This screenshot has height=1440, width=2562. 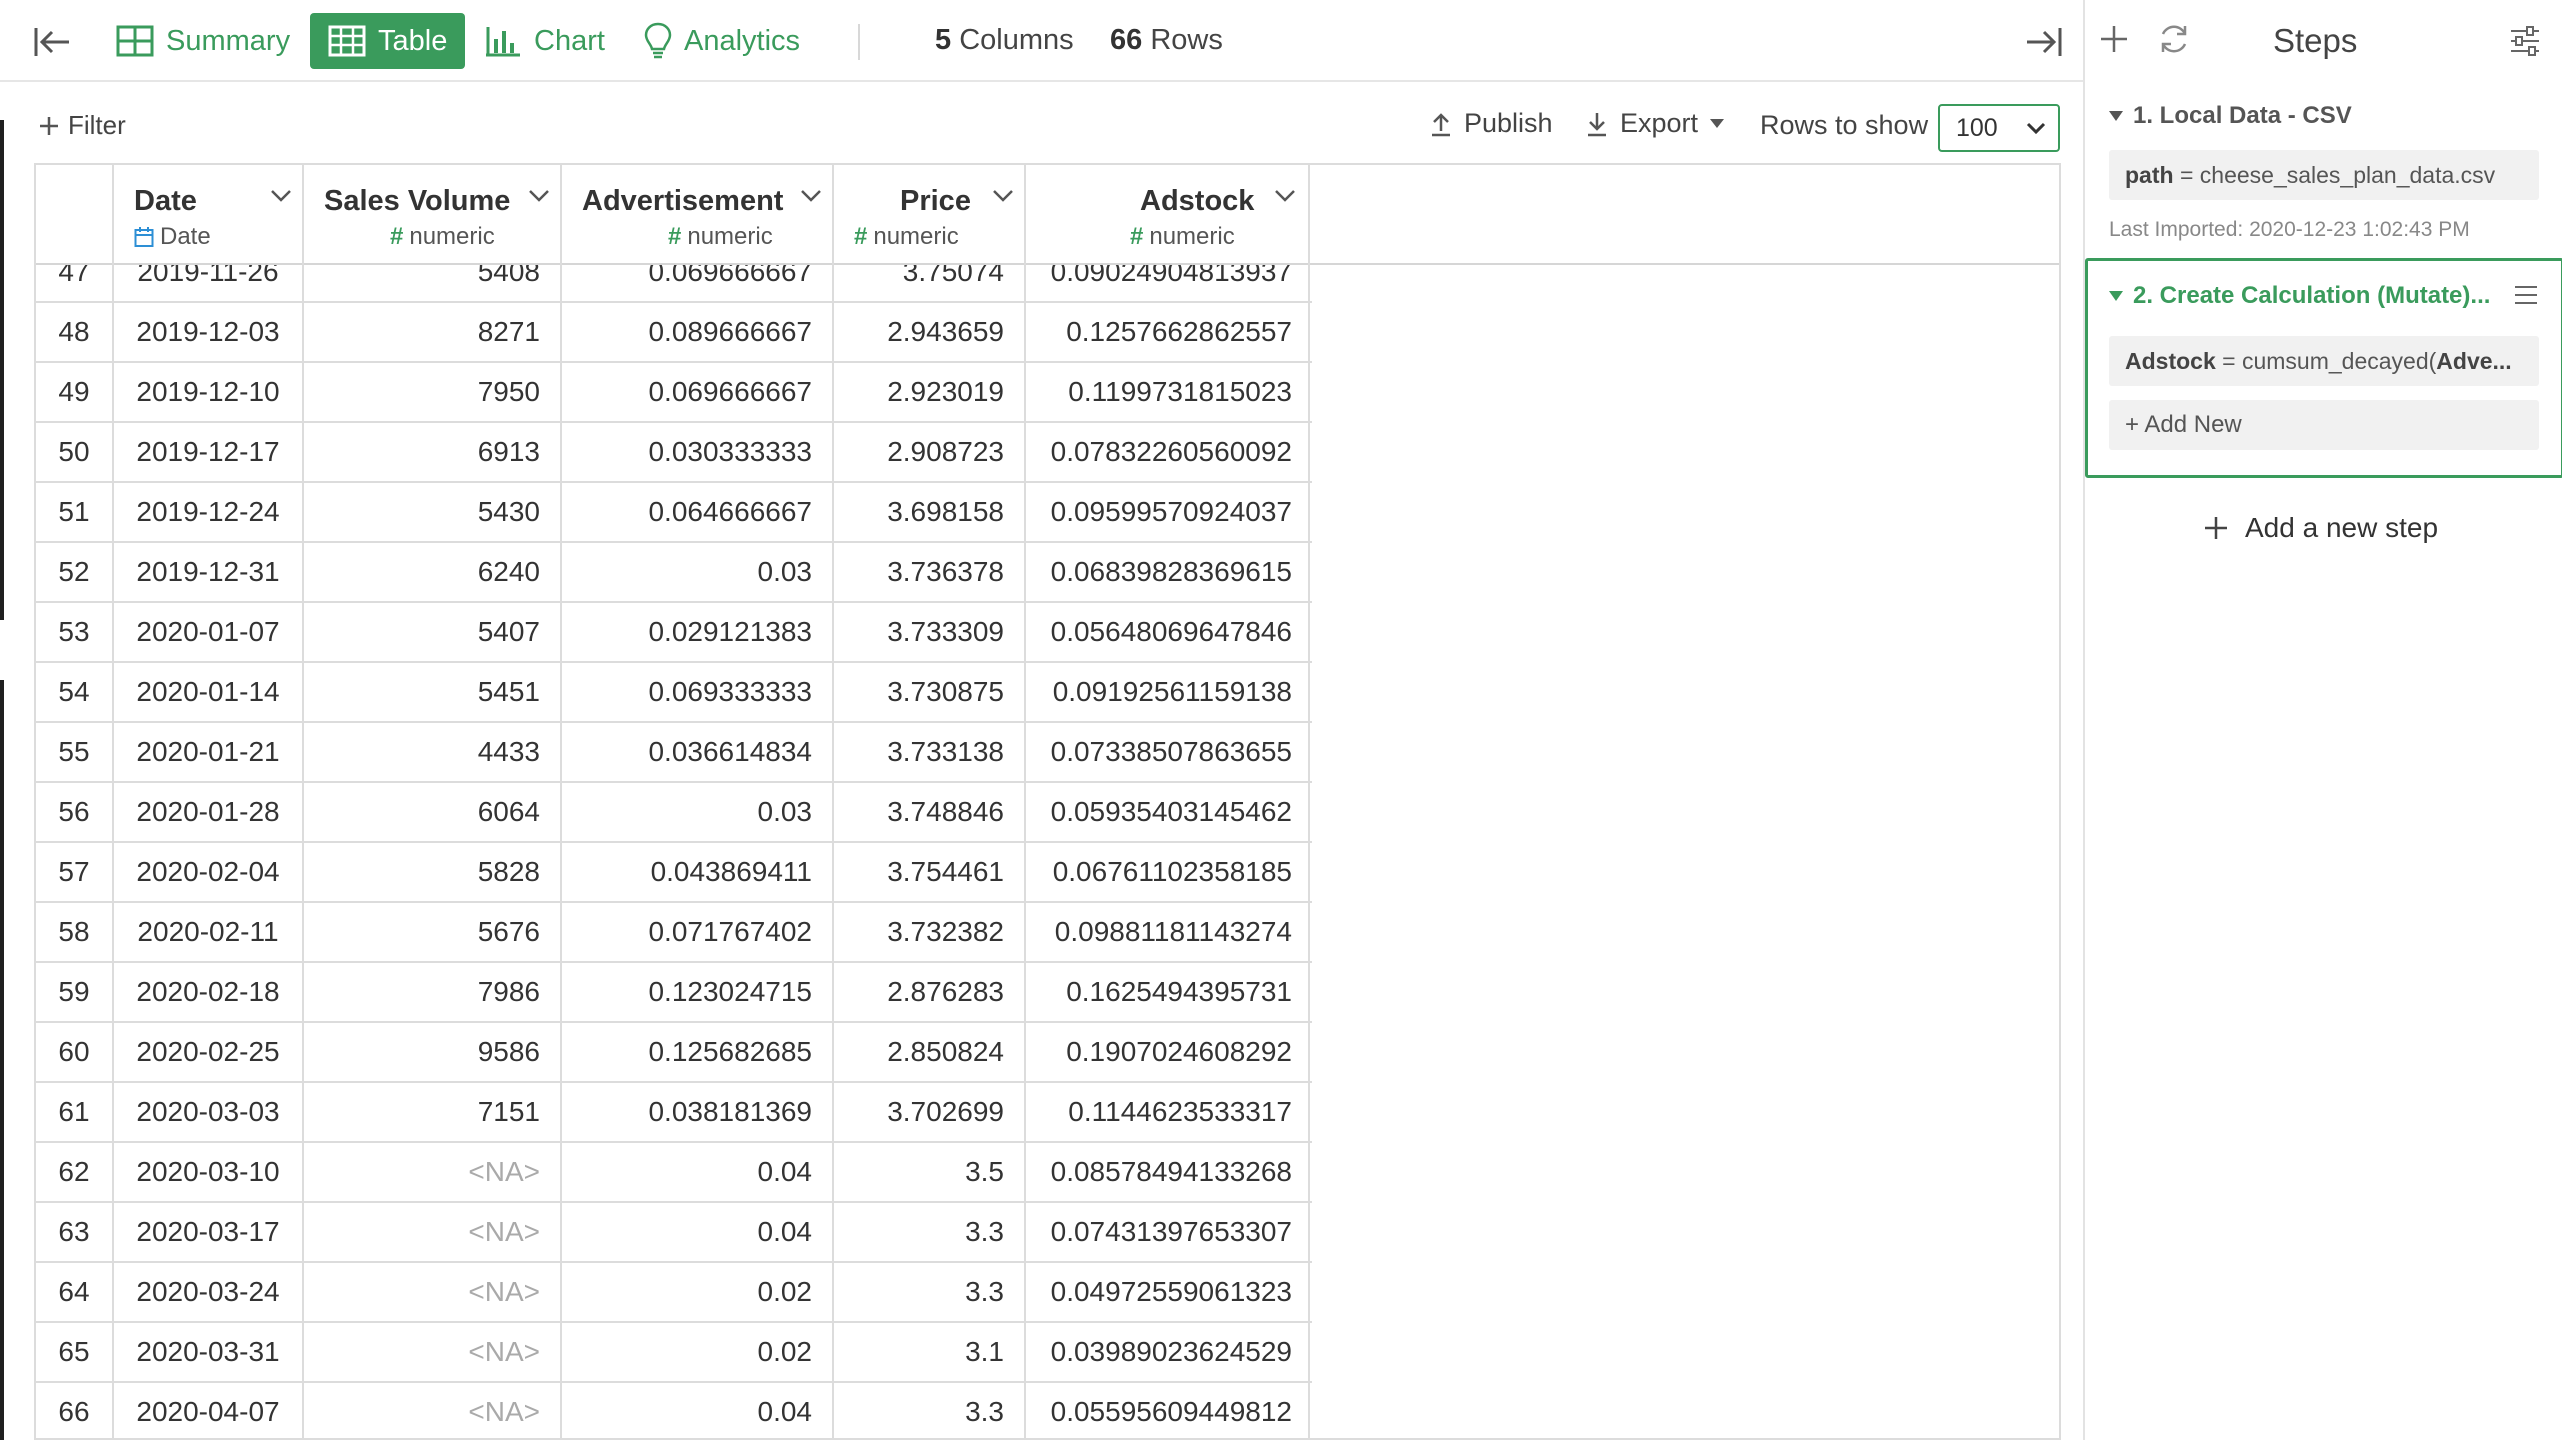 What do you see at coordinates (930, 393) in the screenshot?
I see `price-cell: 2.923019` at bounding box center [930, 393].